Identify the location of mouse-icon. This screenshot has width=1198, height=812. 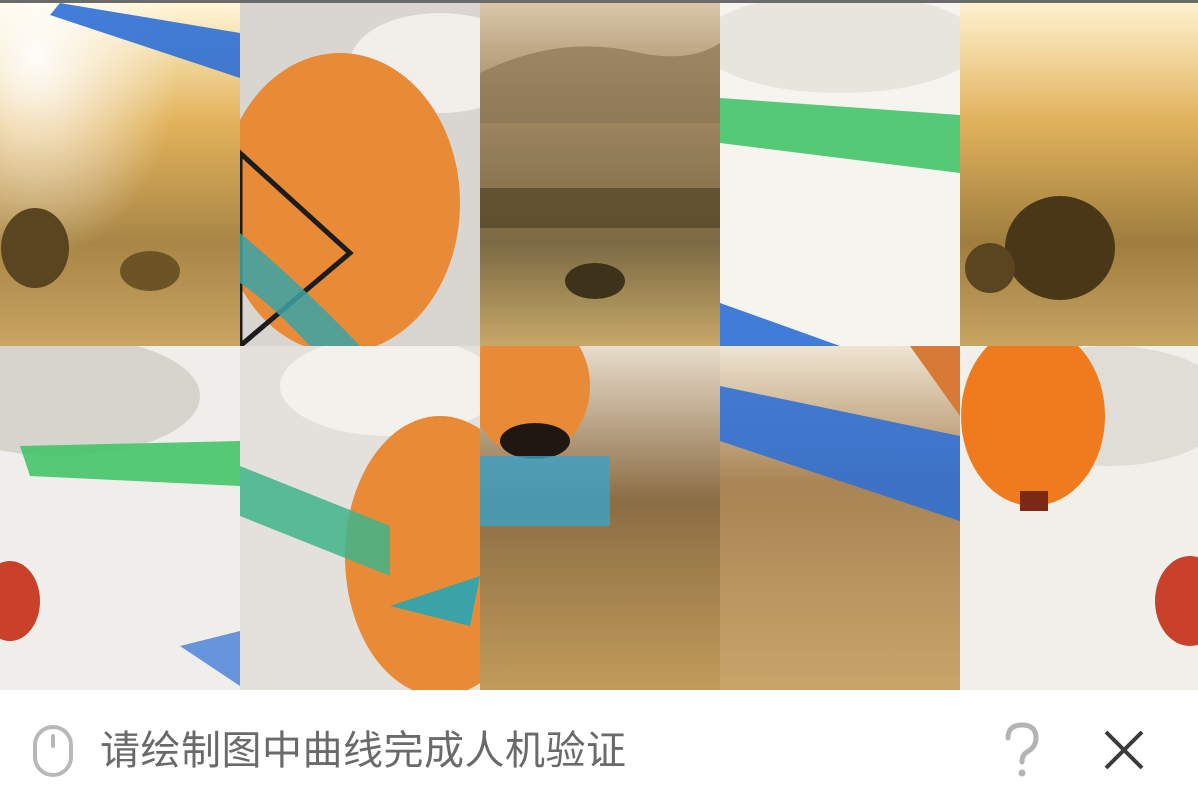
(53, 751).